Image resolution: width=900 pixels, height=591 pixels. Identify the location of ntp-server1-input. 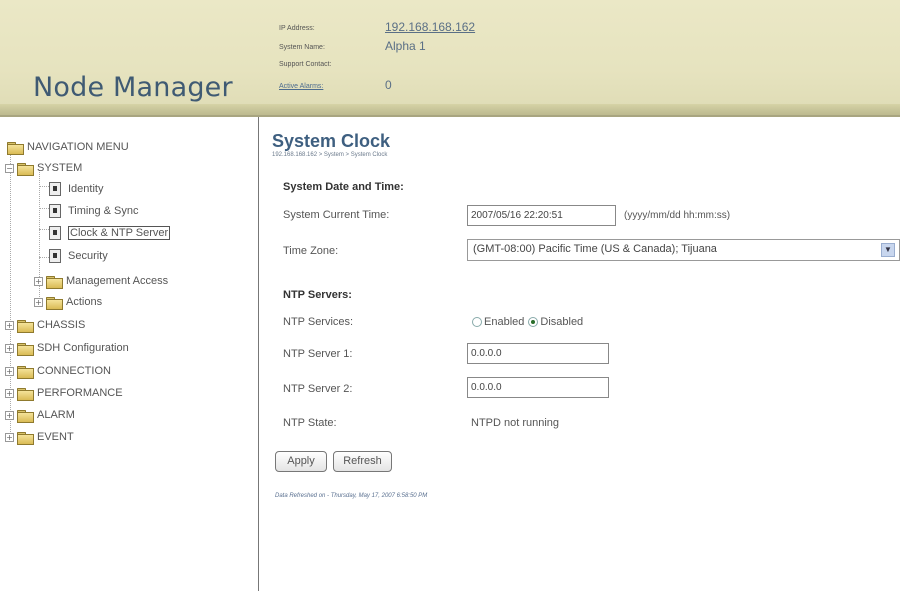
(538, 353).